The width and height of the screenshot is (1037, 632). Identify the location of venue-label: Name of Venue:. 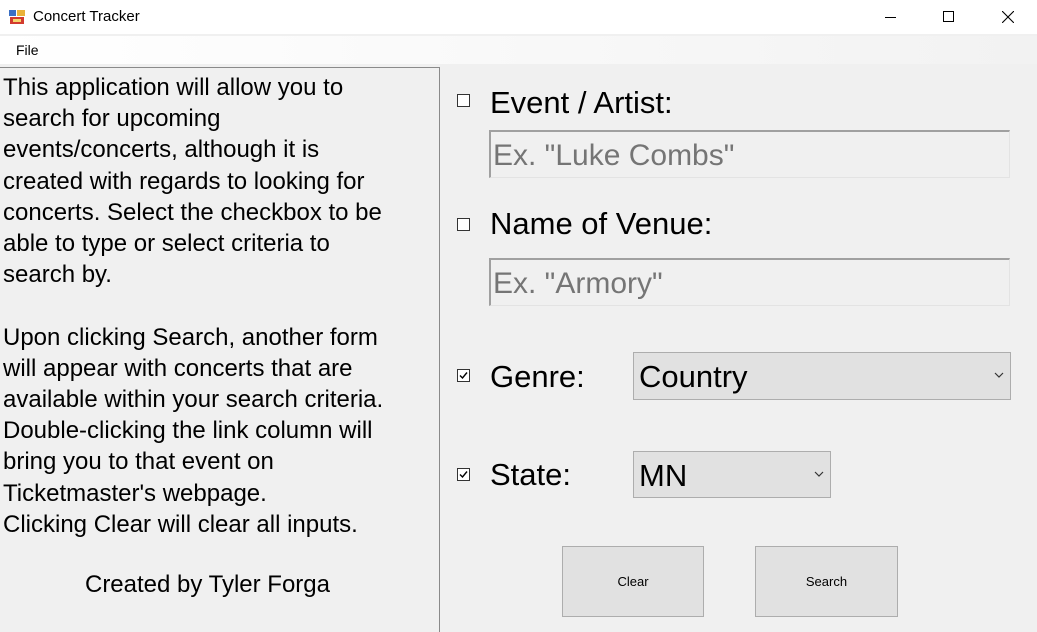
(601, 223).